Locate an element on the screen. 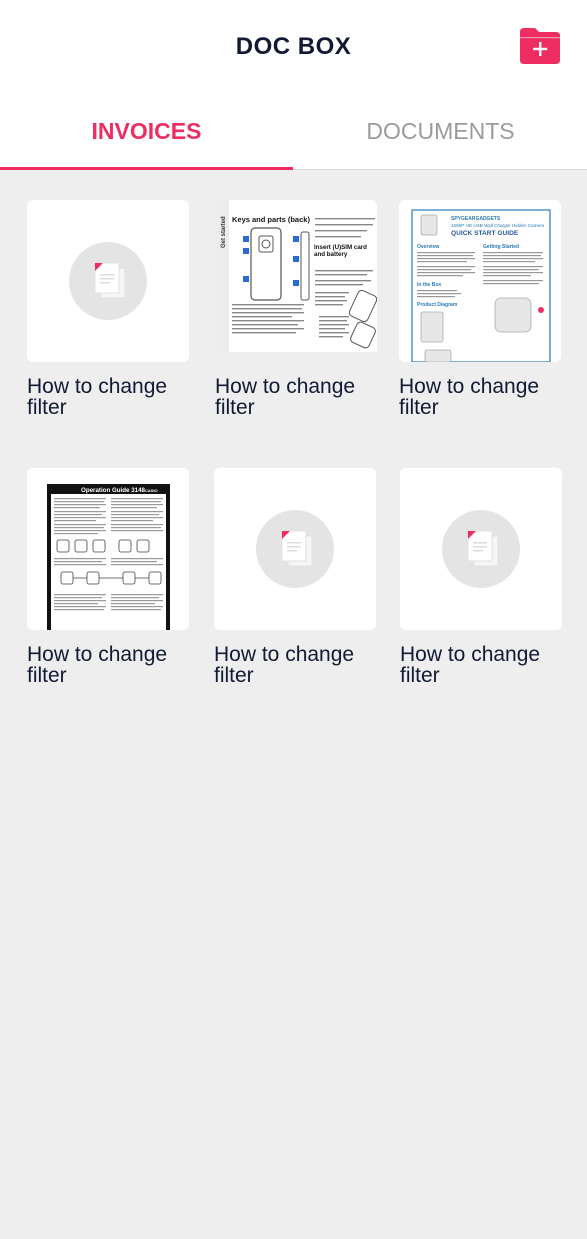  document-thumbnail: Operation Guide 3148 CASIO is located at coordinates (108, 549).